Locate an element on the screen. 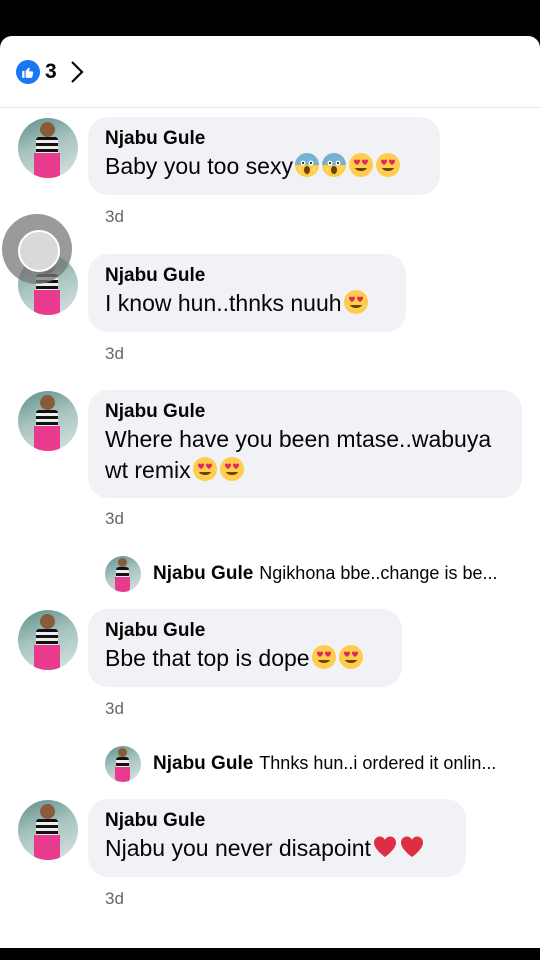  comment-text: Njabu you never disapoint is located at coordinates (276, 848).